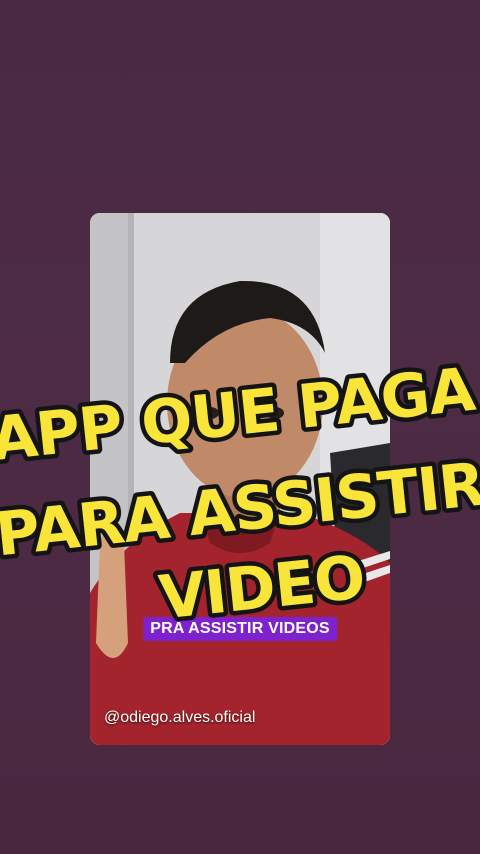 This screenshot has width=480, height=854. Describe the element at coordinates (240, 510) in the screenshot. I see `title-line-2: PARA ASSISTIR` at that location.